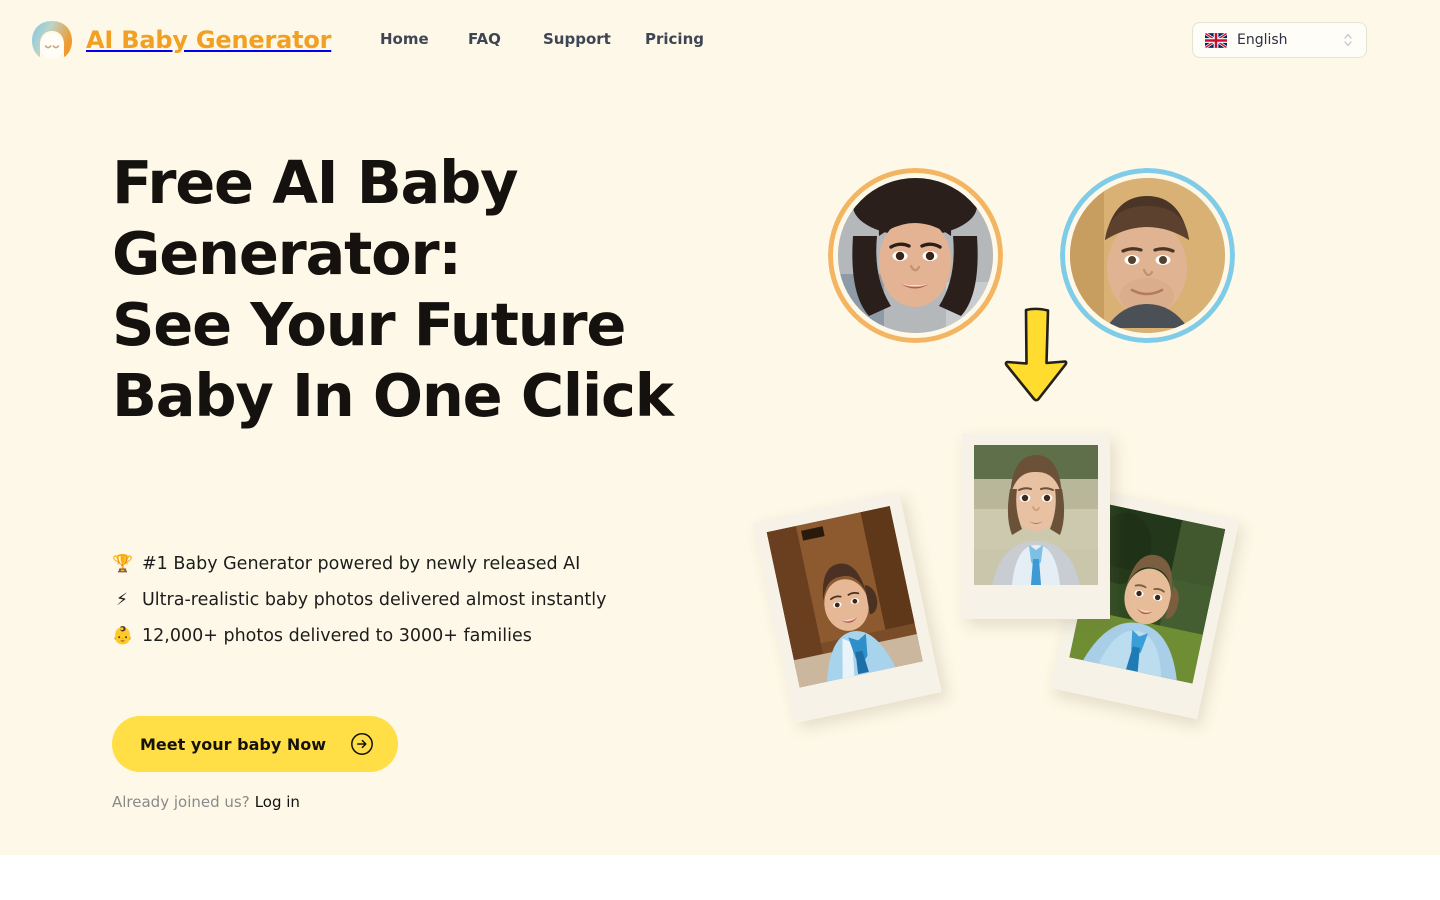  I want to click on meet-your-baby-button: Meet your baby Now, so click(255, 744).